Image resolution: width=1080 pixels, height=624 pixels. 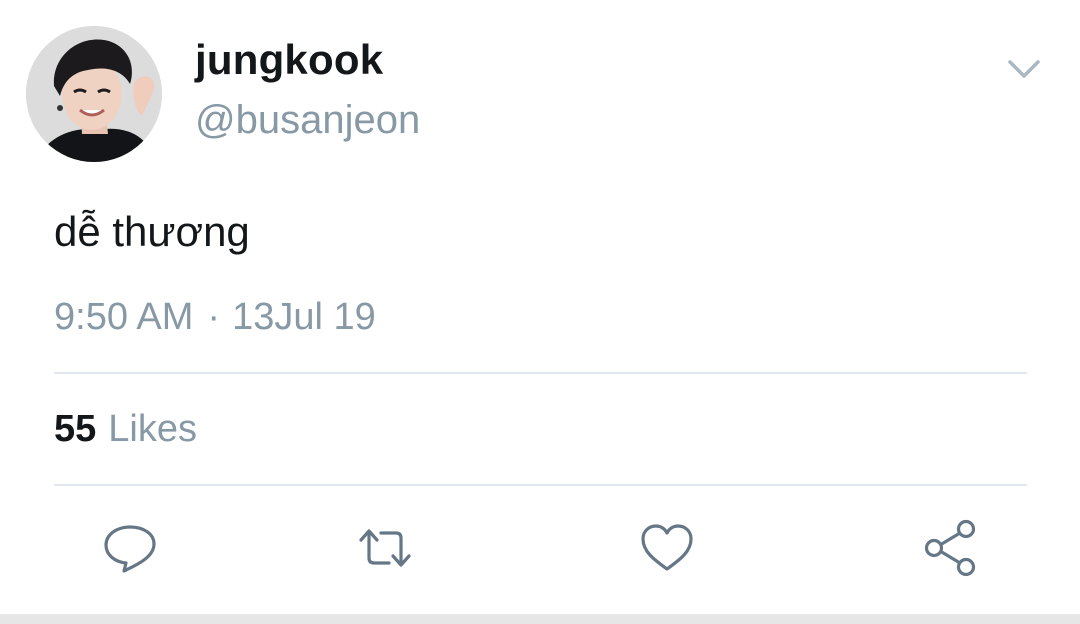 I want to click on reply-icon, so click(x=130, y=549).